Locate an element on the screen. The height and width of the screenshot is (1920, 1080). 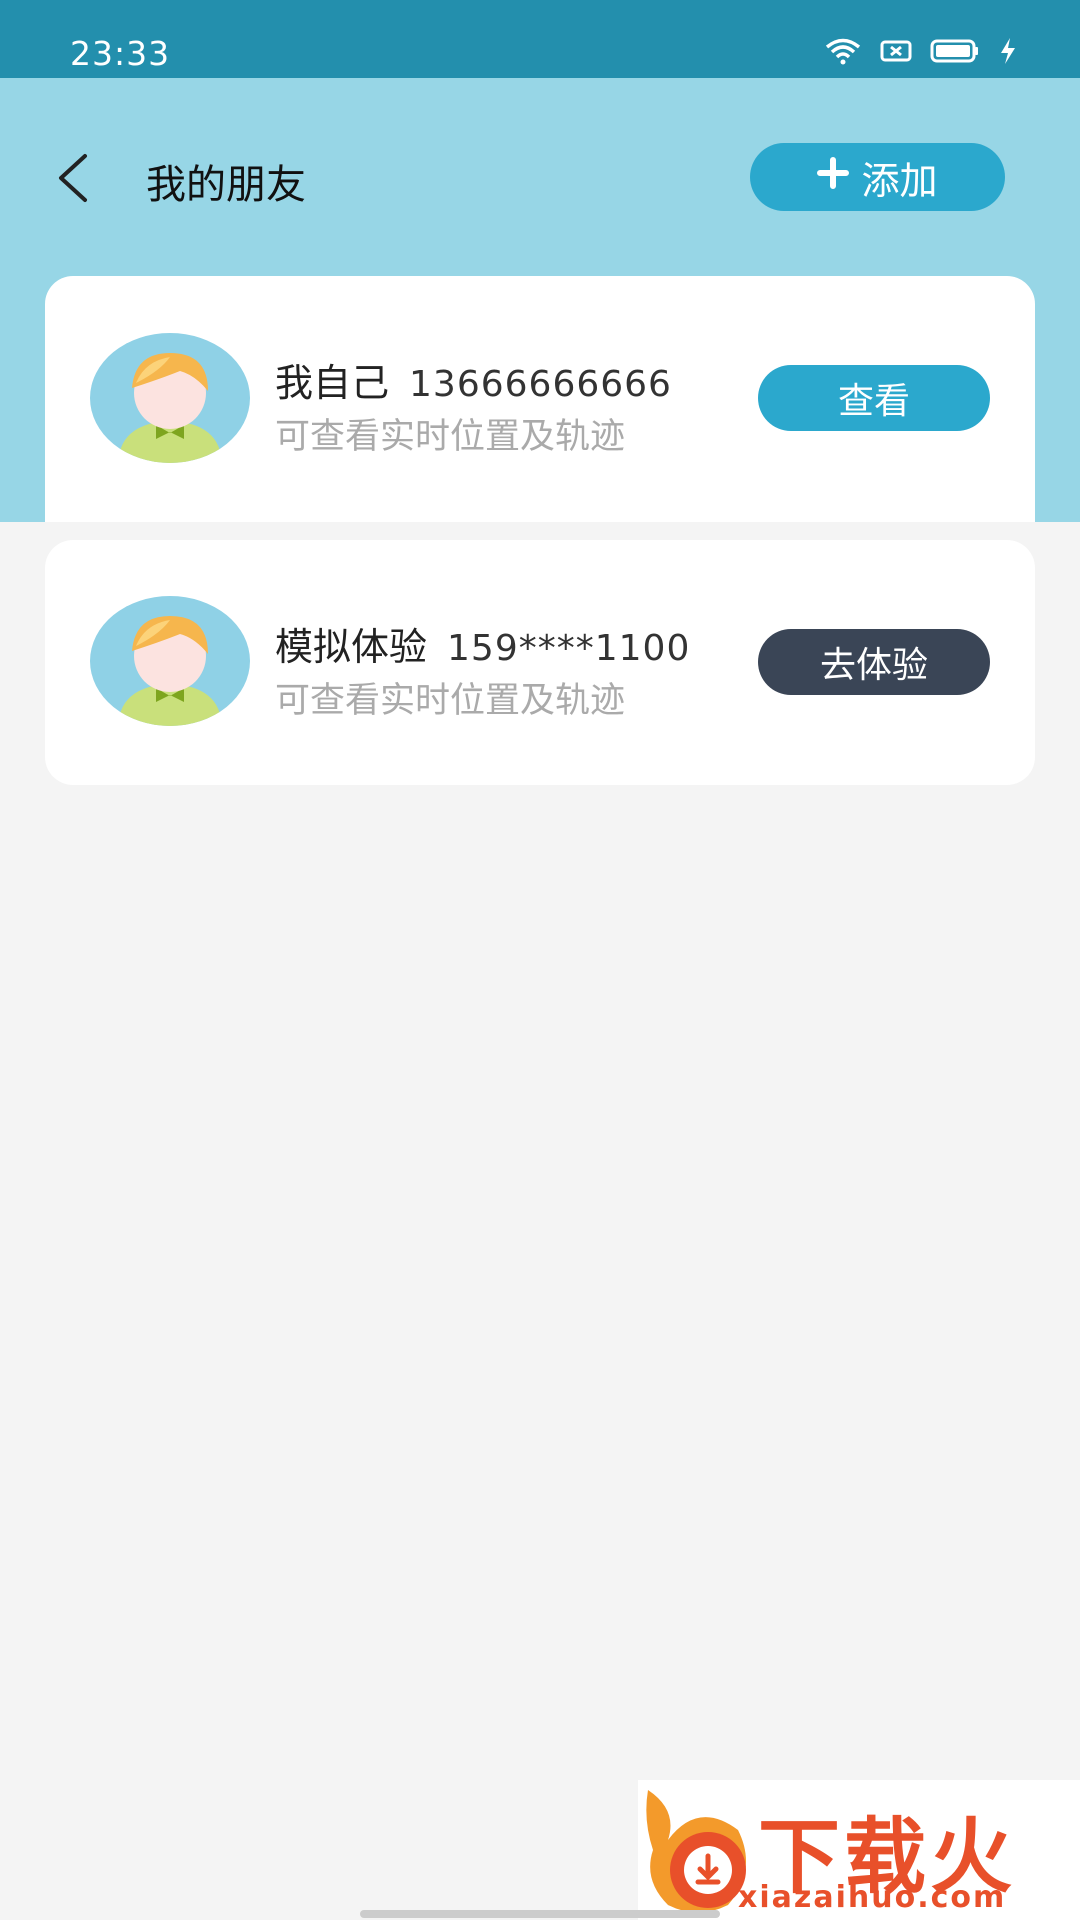
friend-name: 模拟体验 159****1100 is located at coordinates (482, 643).